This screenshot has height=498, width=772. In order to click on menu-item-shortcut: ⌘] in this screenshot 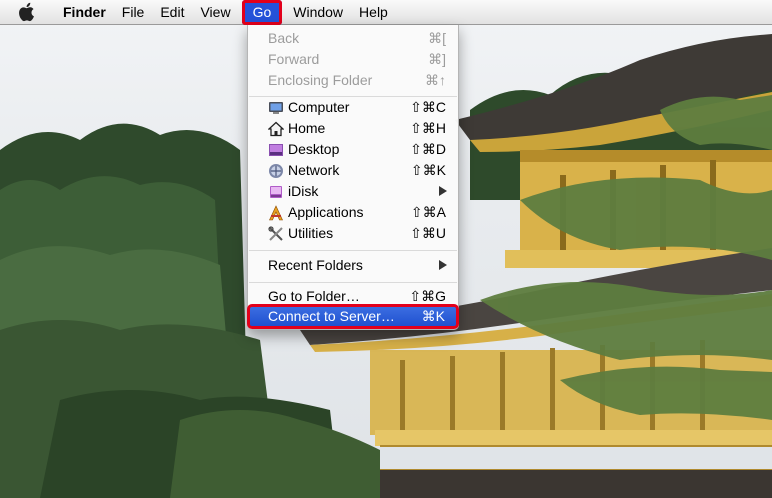, I will do `click(437, 59)`.